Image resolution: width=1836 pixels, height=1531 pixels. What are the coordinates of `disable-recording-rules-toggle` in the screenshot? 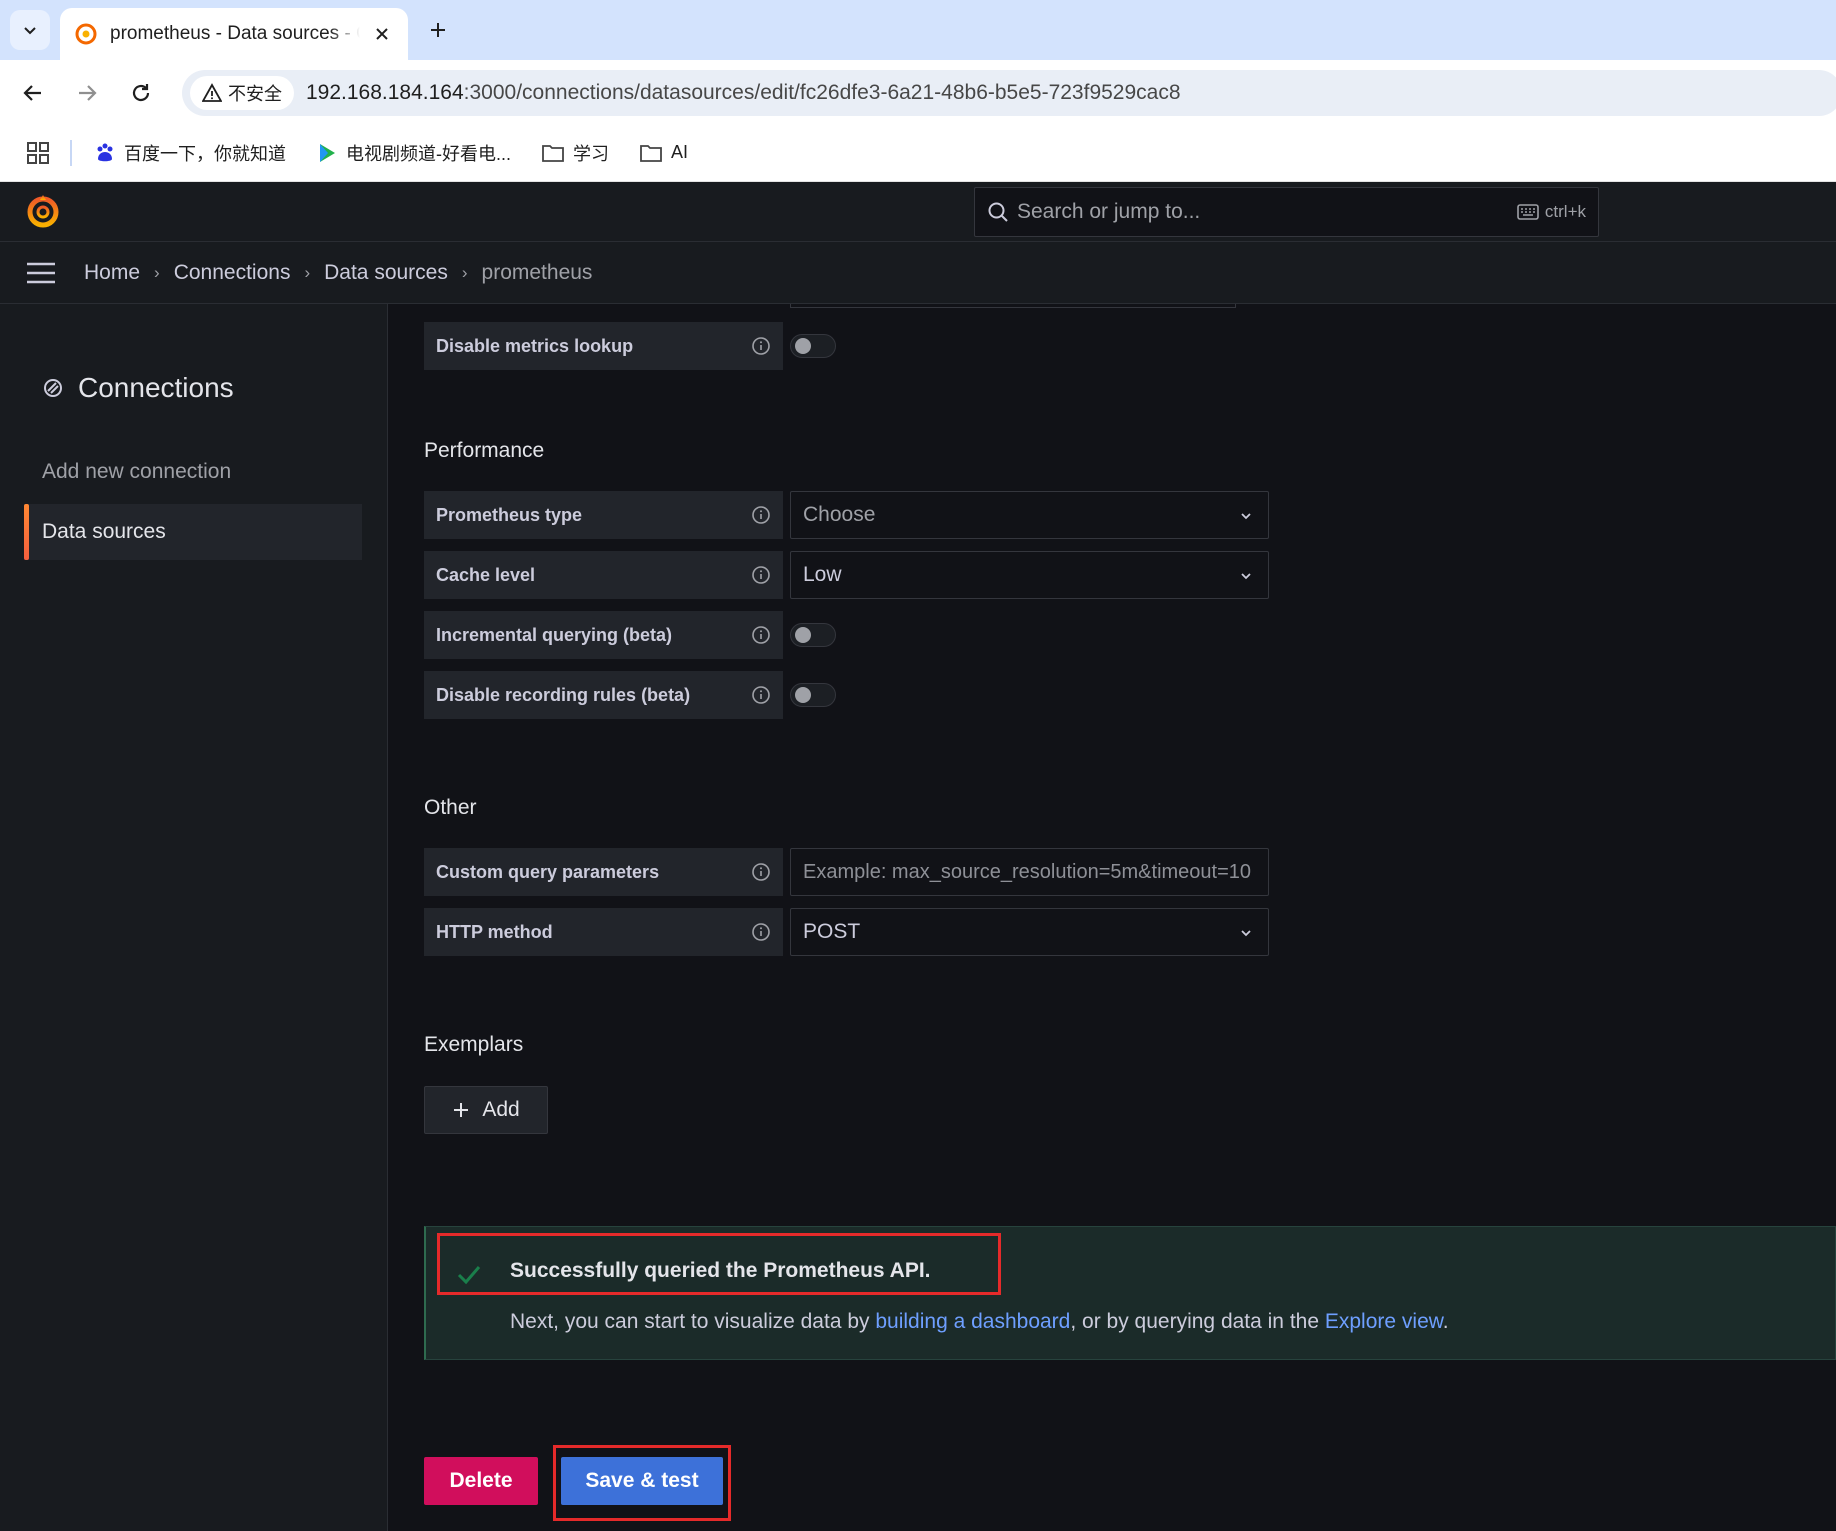 It's located at (813, 695).